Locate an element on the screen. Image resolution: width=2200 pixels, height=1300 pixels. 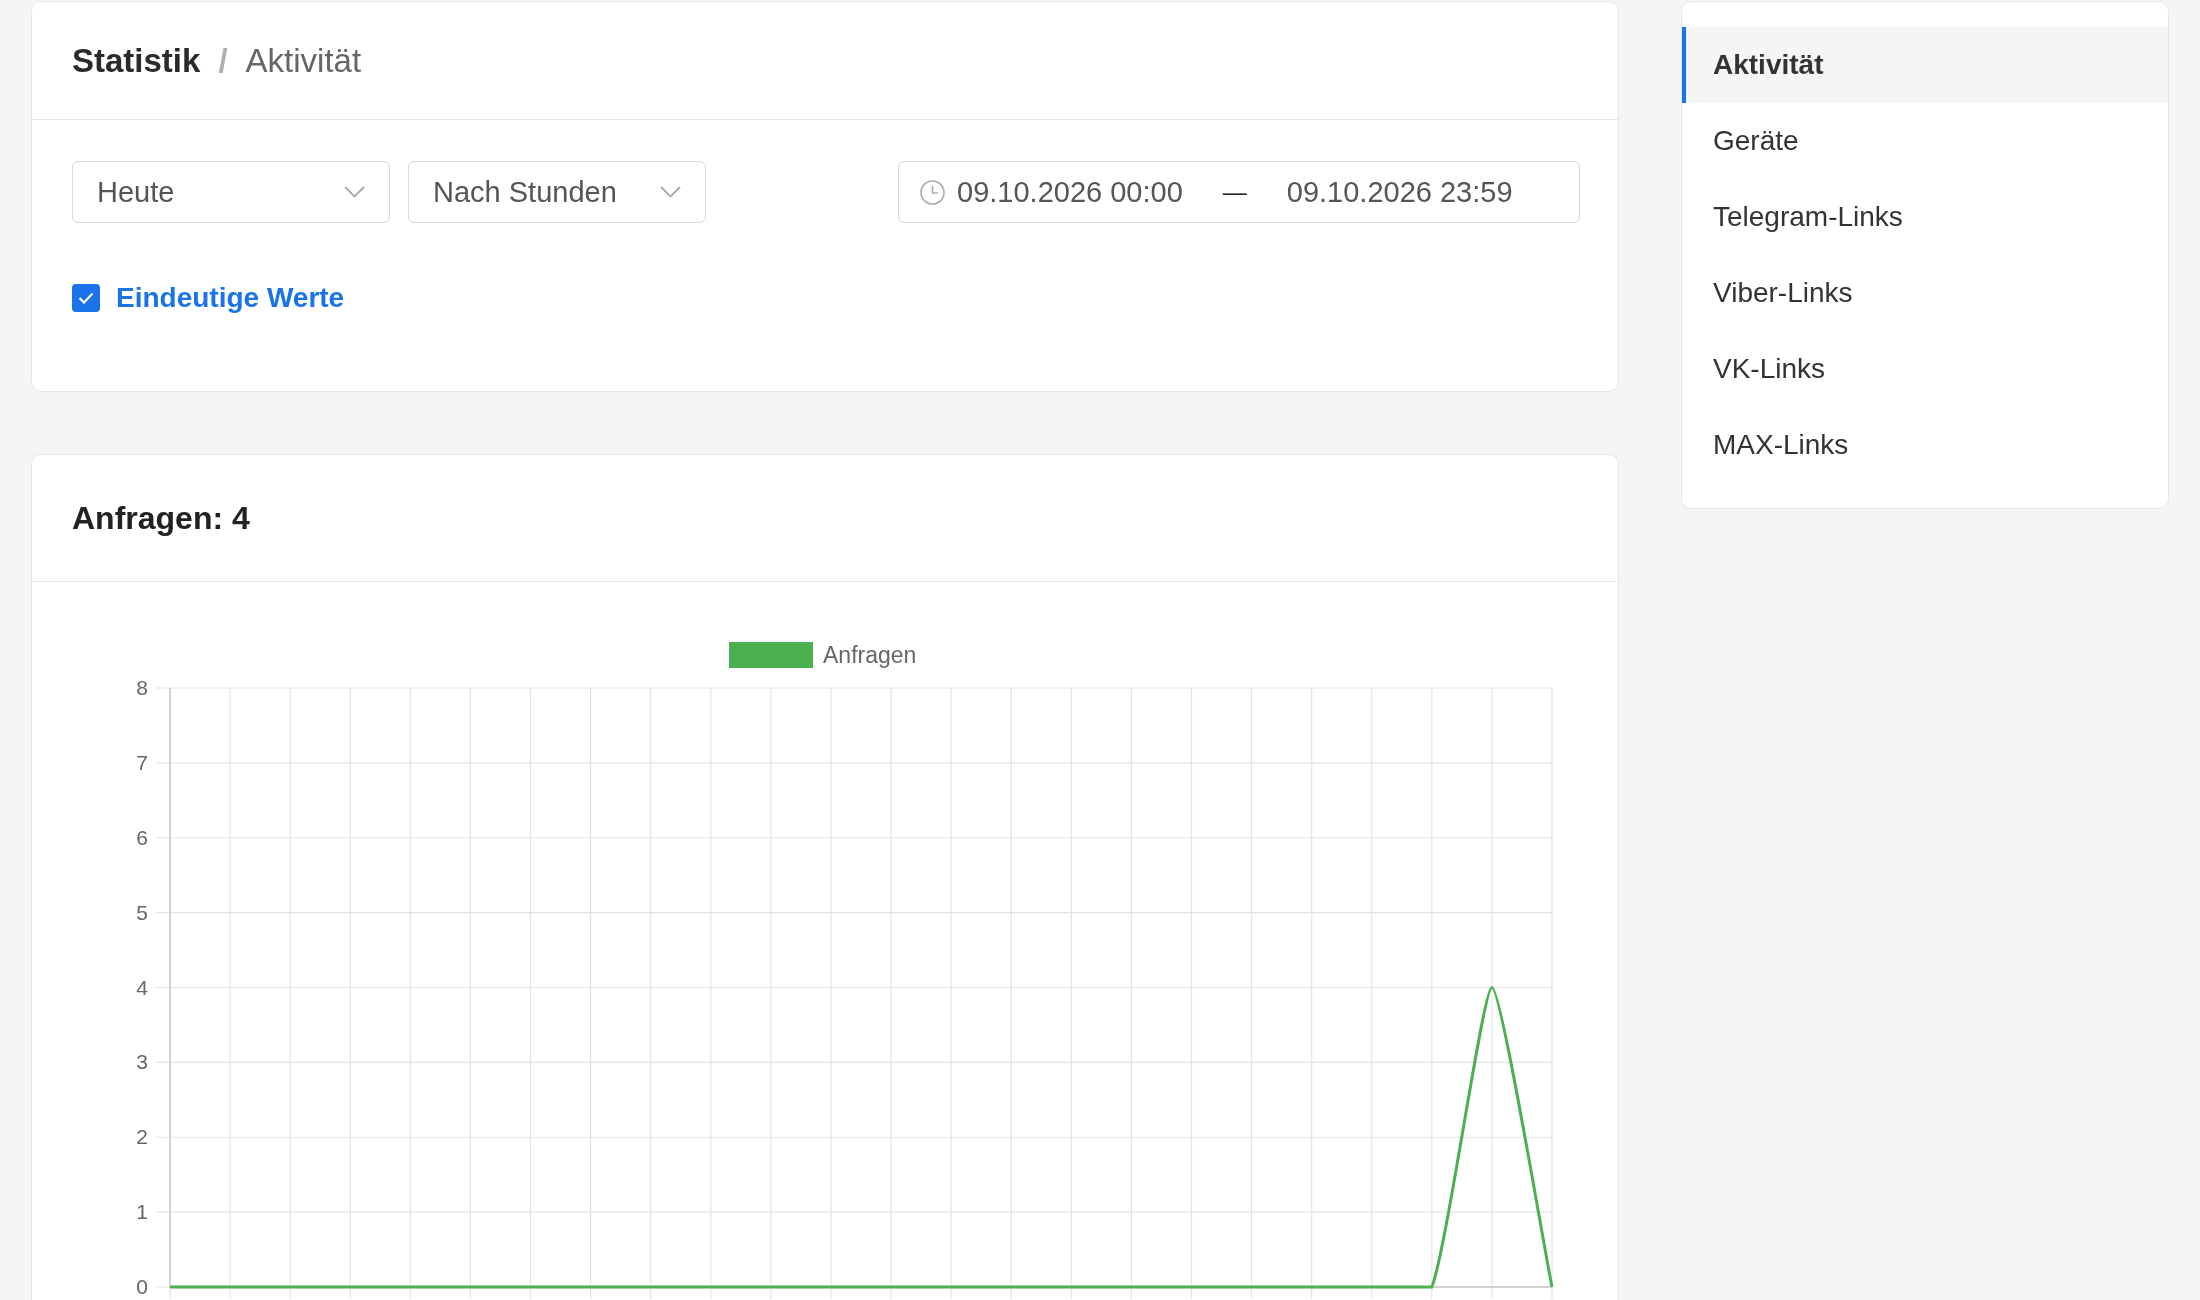
sidebar-item: Telegram-Links is located at coordinates (1925, 217).